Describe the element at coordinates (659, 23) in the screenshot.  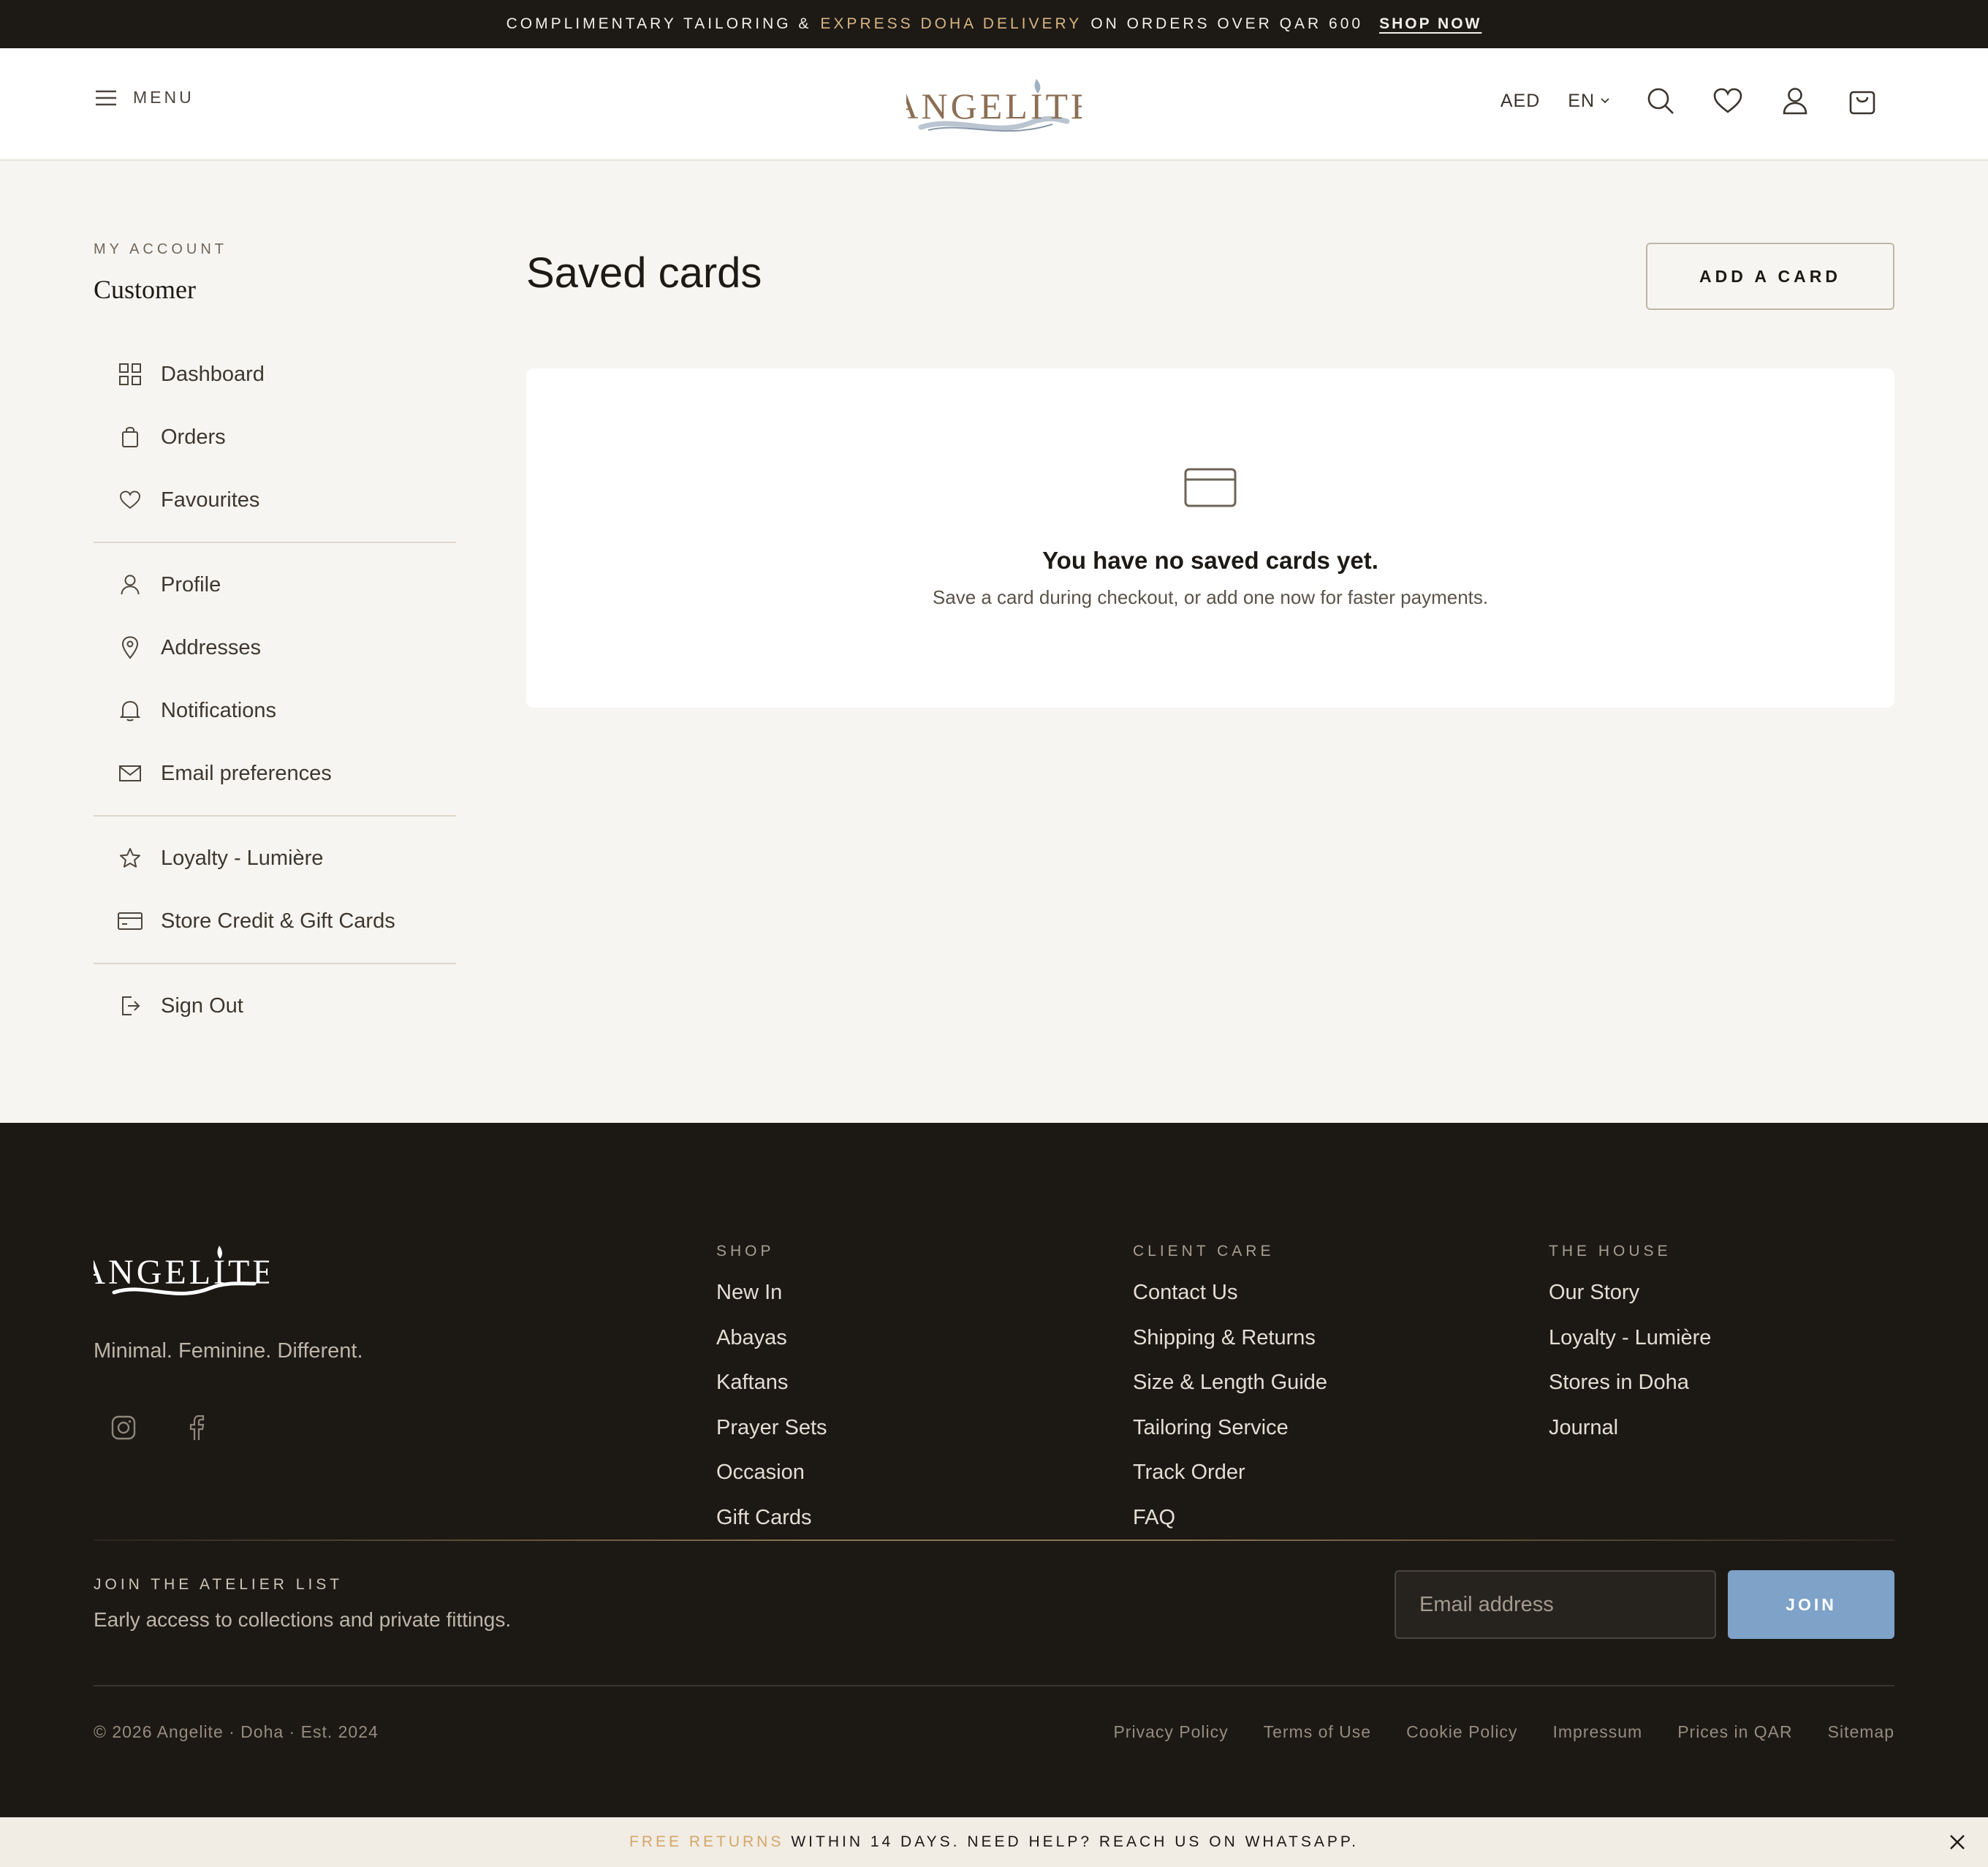
I see `announcement-text: COMPLIMENTARY TAILORING &` at that location.